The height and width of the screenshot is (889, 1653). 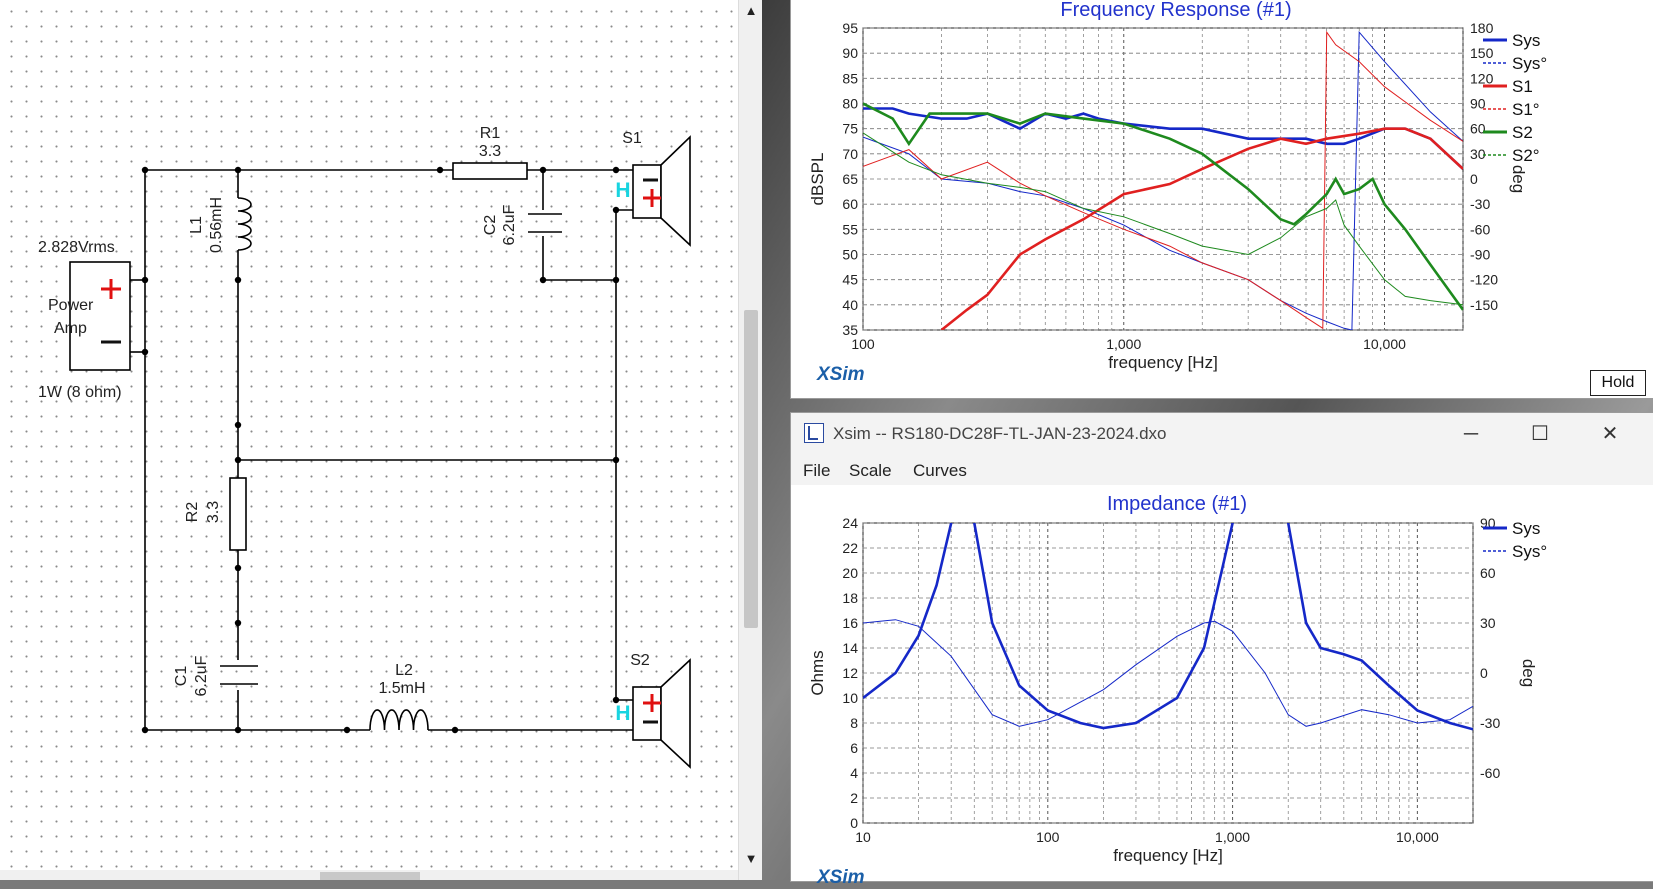 What do you see at coordinates (854, 773) in the screenshot?
I see `y-tick-label: 4` at bounding box center [854, 773].